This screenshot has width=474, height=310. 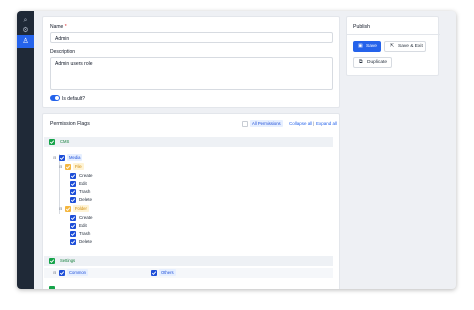 I want to click on folder-label: Folder, so click(x=81, y=208).